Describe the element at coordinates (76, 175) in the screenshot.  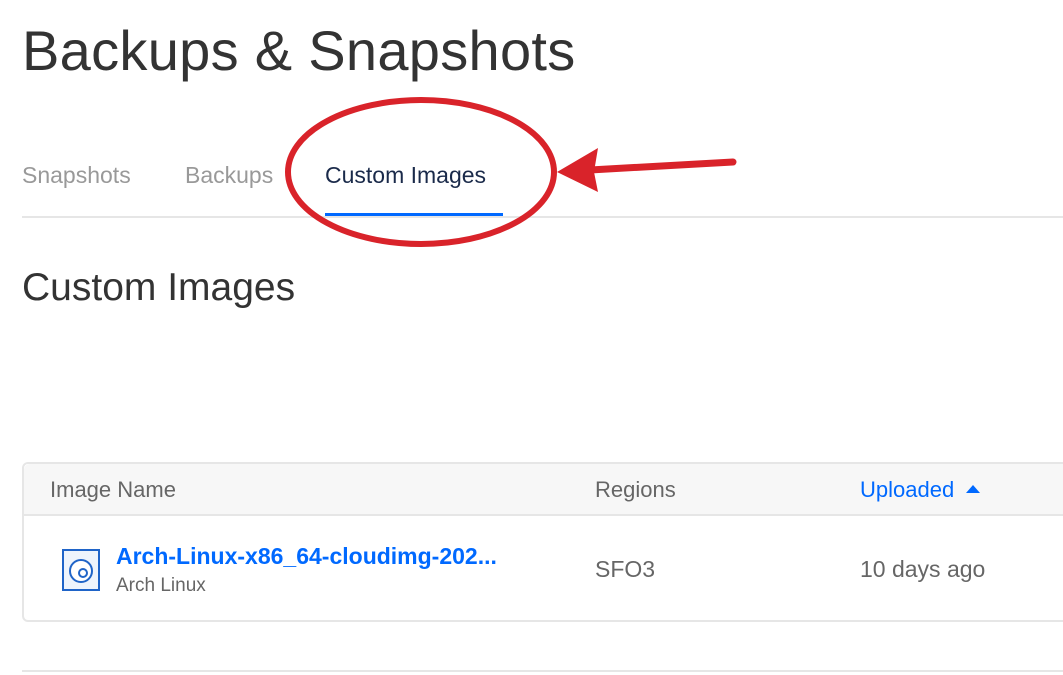
I see `tab-snapshots: Snapshots` at that location.